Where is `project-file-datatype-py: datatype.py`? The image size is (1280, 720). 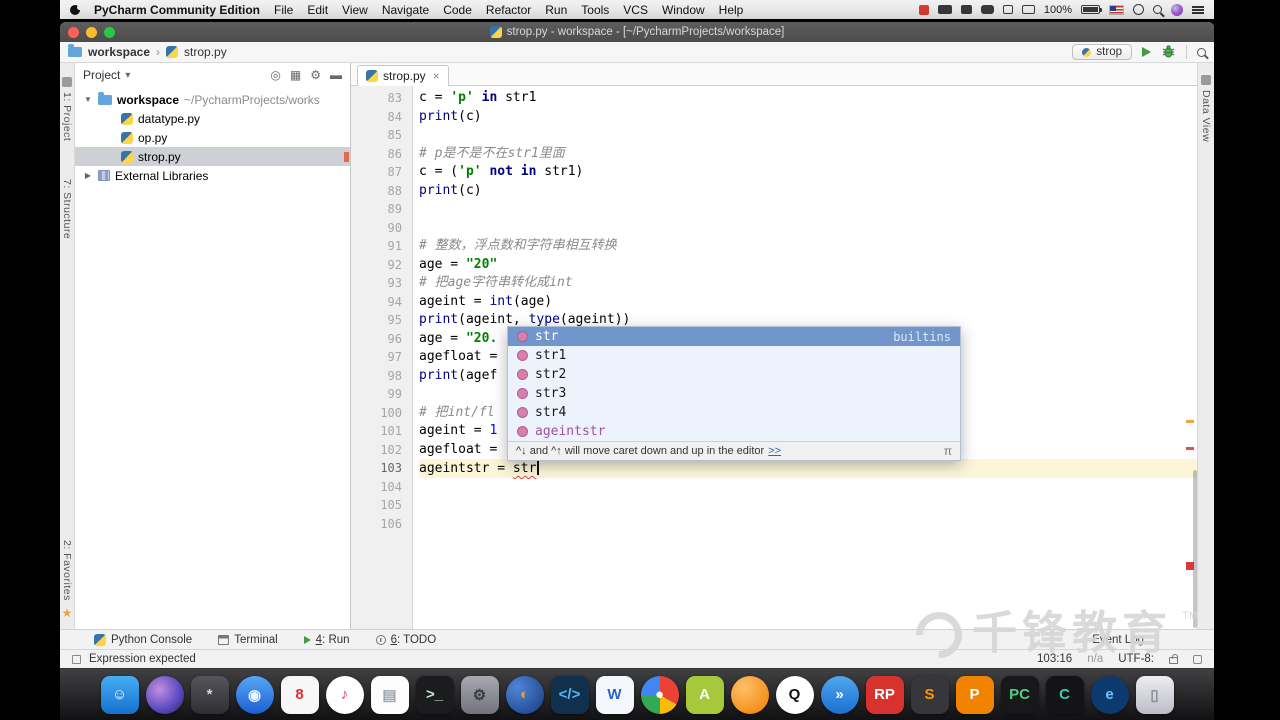 project-file-datatype-py: datatype.py is located at coordinates (212, 118).